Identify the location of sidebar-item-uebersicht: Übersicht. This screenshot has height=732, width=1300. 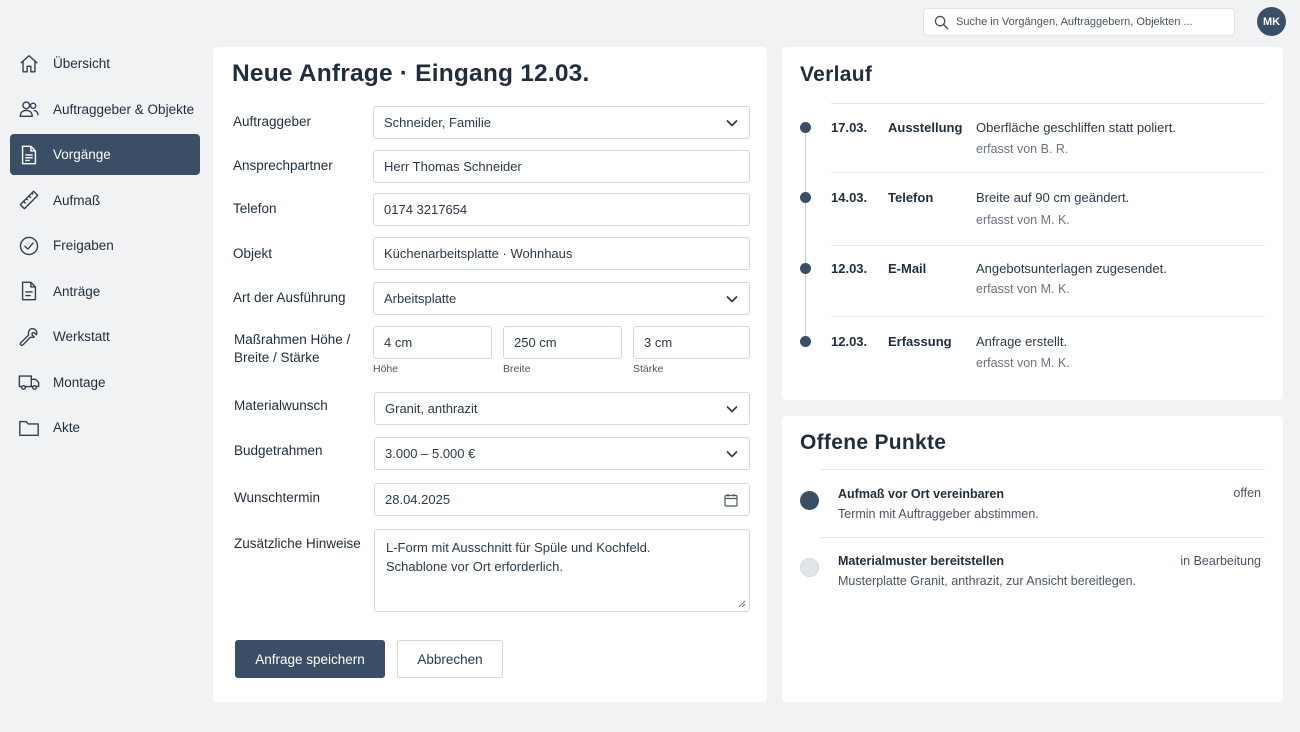
(105, 63).